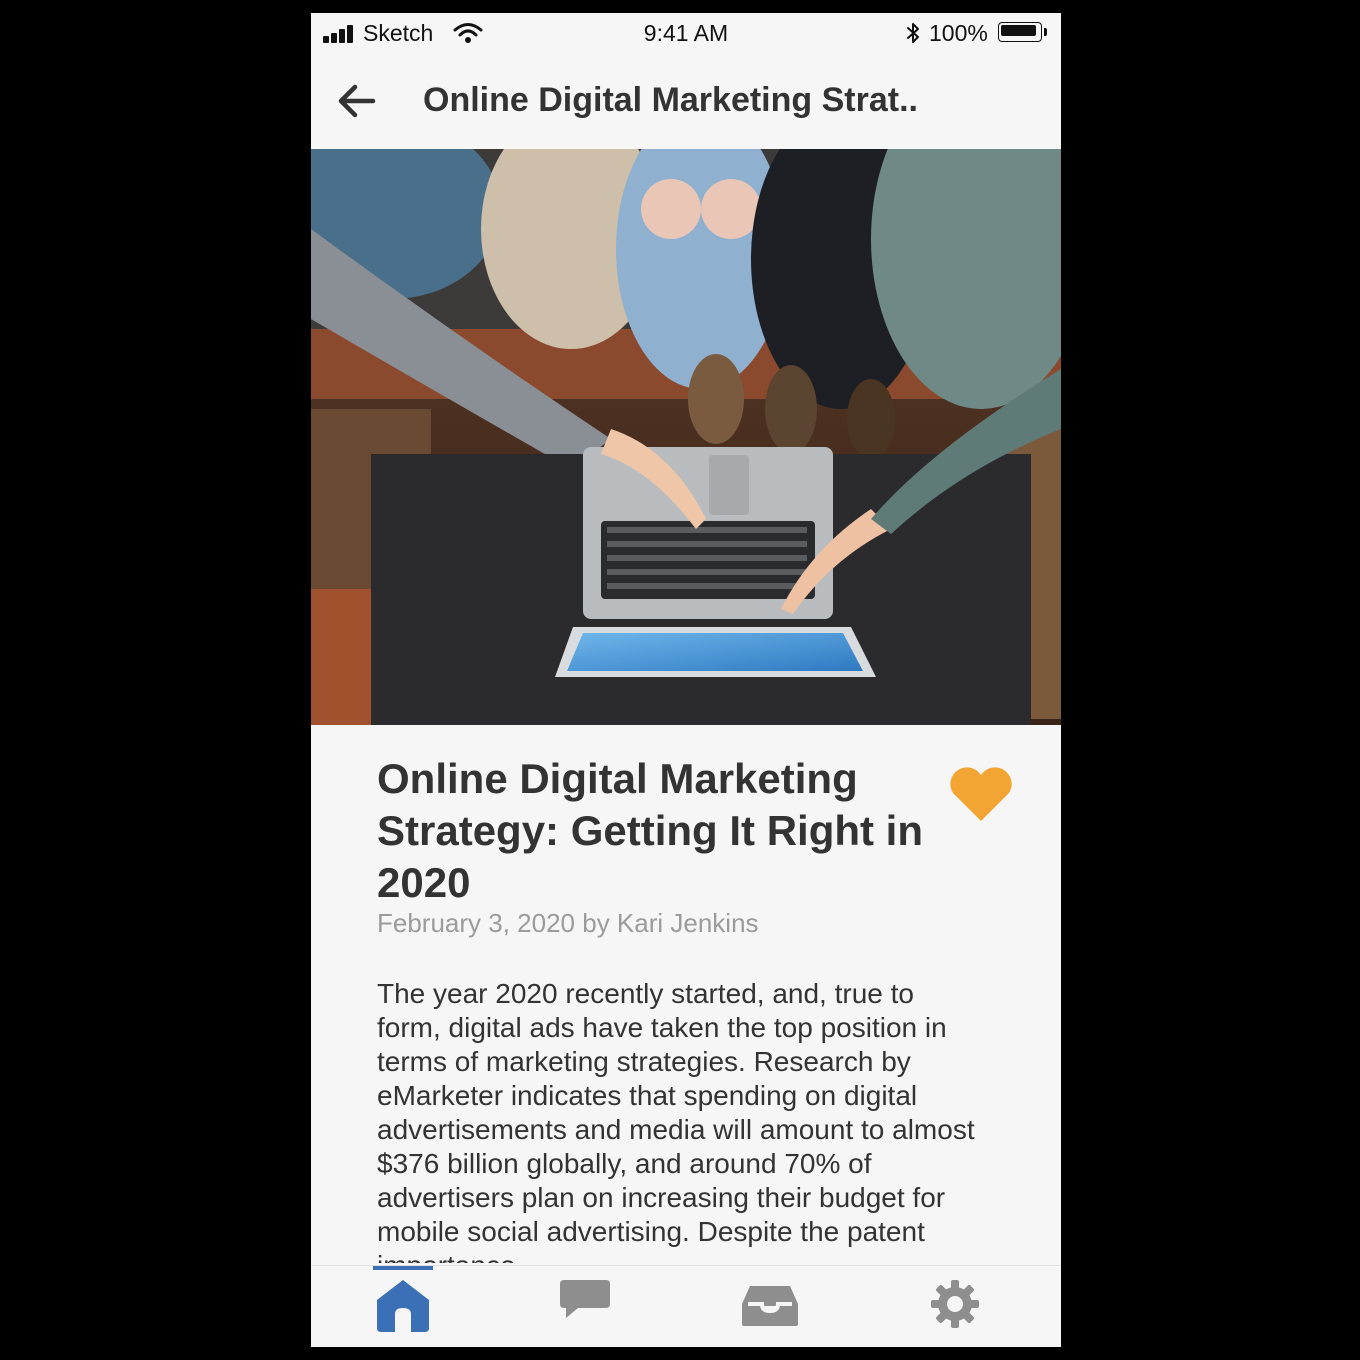  I want to click on status-bar: Sketch 9:41 AM 100%, so click(686, 33).